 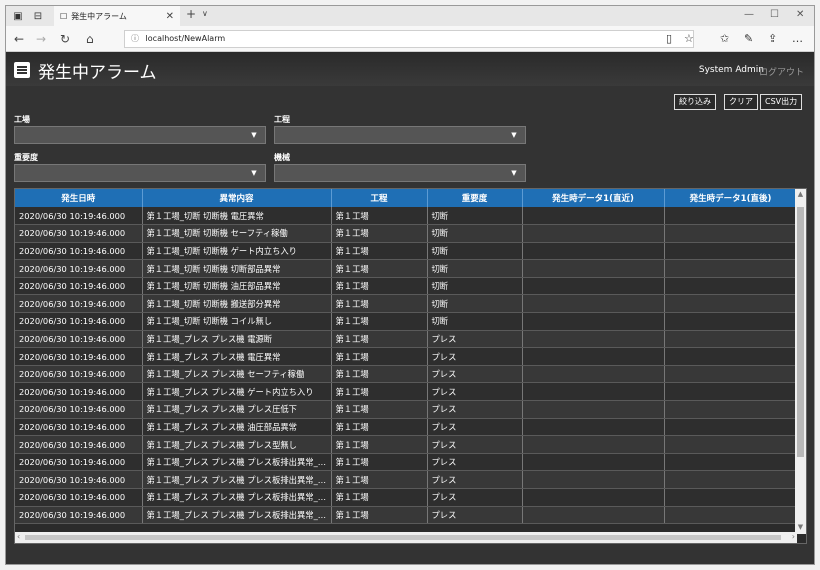 I want to click on tab-actions-icon: ▣, so click(x=18, y=16).